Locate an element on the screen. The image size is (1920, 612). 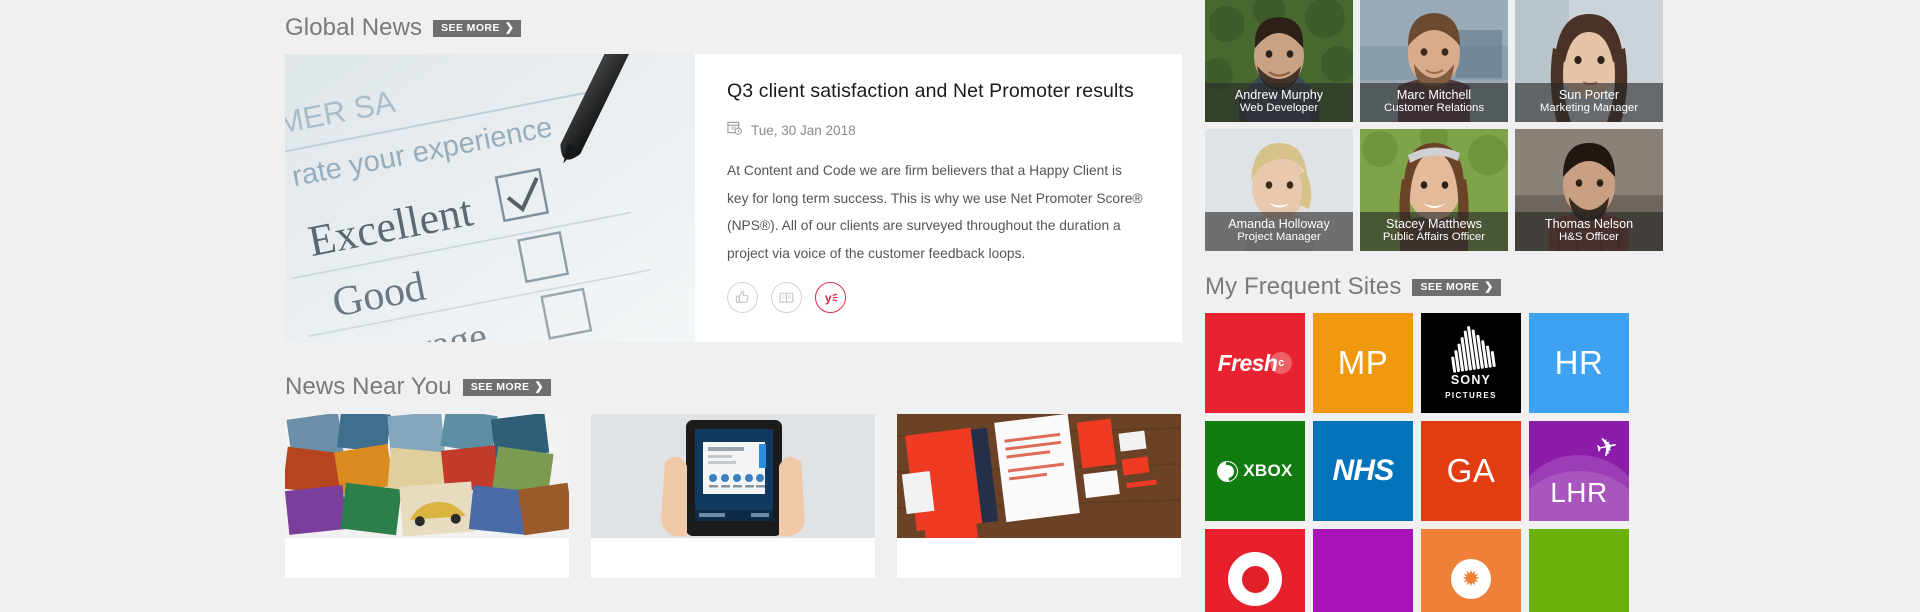
person-card: Amanda Holloway Project Manager is located at coordinates (1279, 190).